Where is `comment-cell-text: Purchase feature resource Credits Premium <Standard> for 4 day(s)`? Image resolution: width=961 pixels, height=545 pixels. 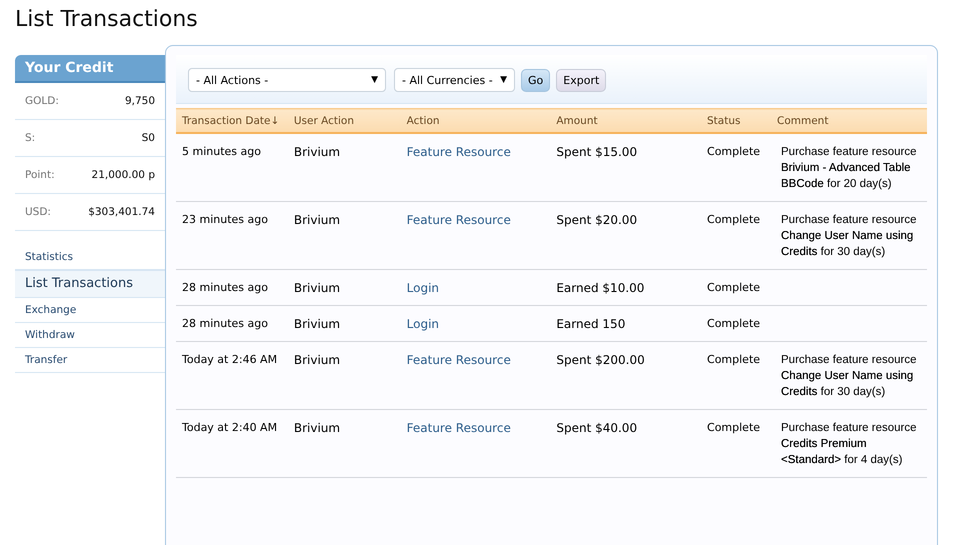 comment-cell-text: Purchase feature resource Credits Premium <Standard> for 4 day(s) is located at coordinates (849, 444).